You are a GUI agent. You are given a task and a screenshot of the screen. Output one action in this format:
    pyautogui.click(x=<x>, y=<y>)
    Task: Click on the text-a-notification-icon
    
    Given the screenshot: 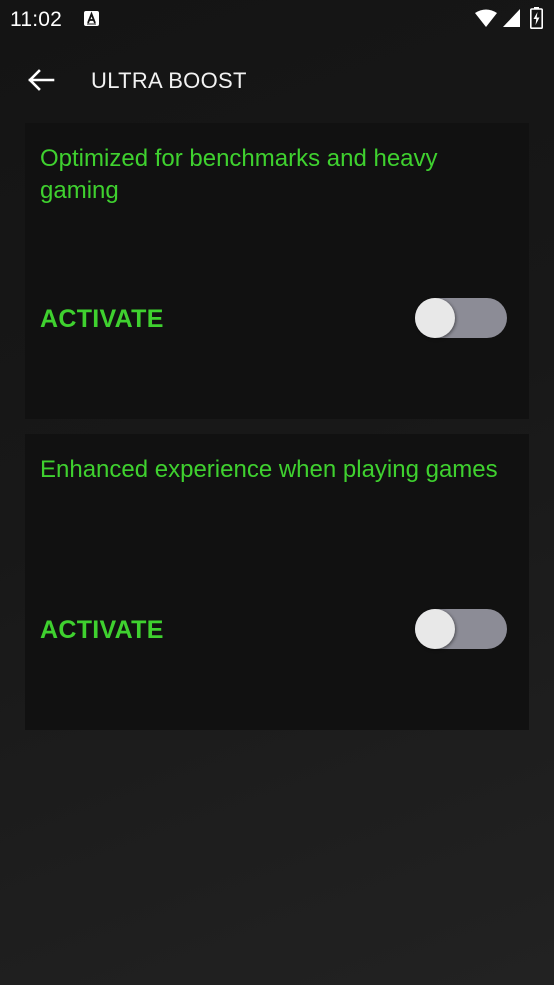 What is the action you would take?
    pyautogui.click(x=91, y=18)
    